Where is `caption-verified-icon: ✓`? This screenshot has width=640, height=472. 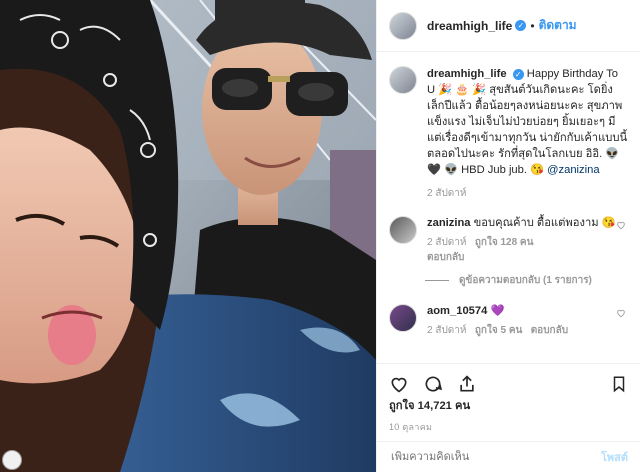
caption-verified-icon: ✓ is located at coordinates (518, 74).